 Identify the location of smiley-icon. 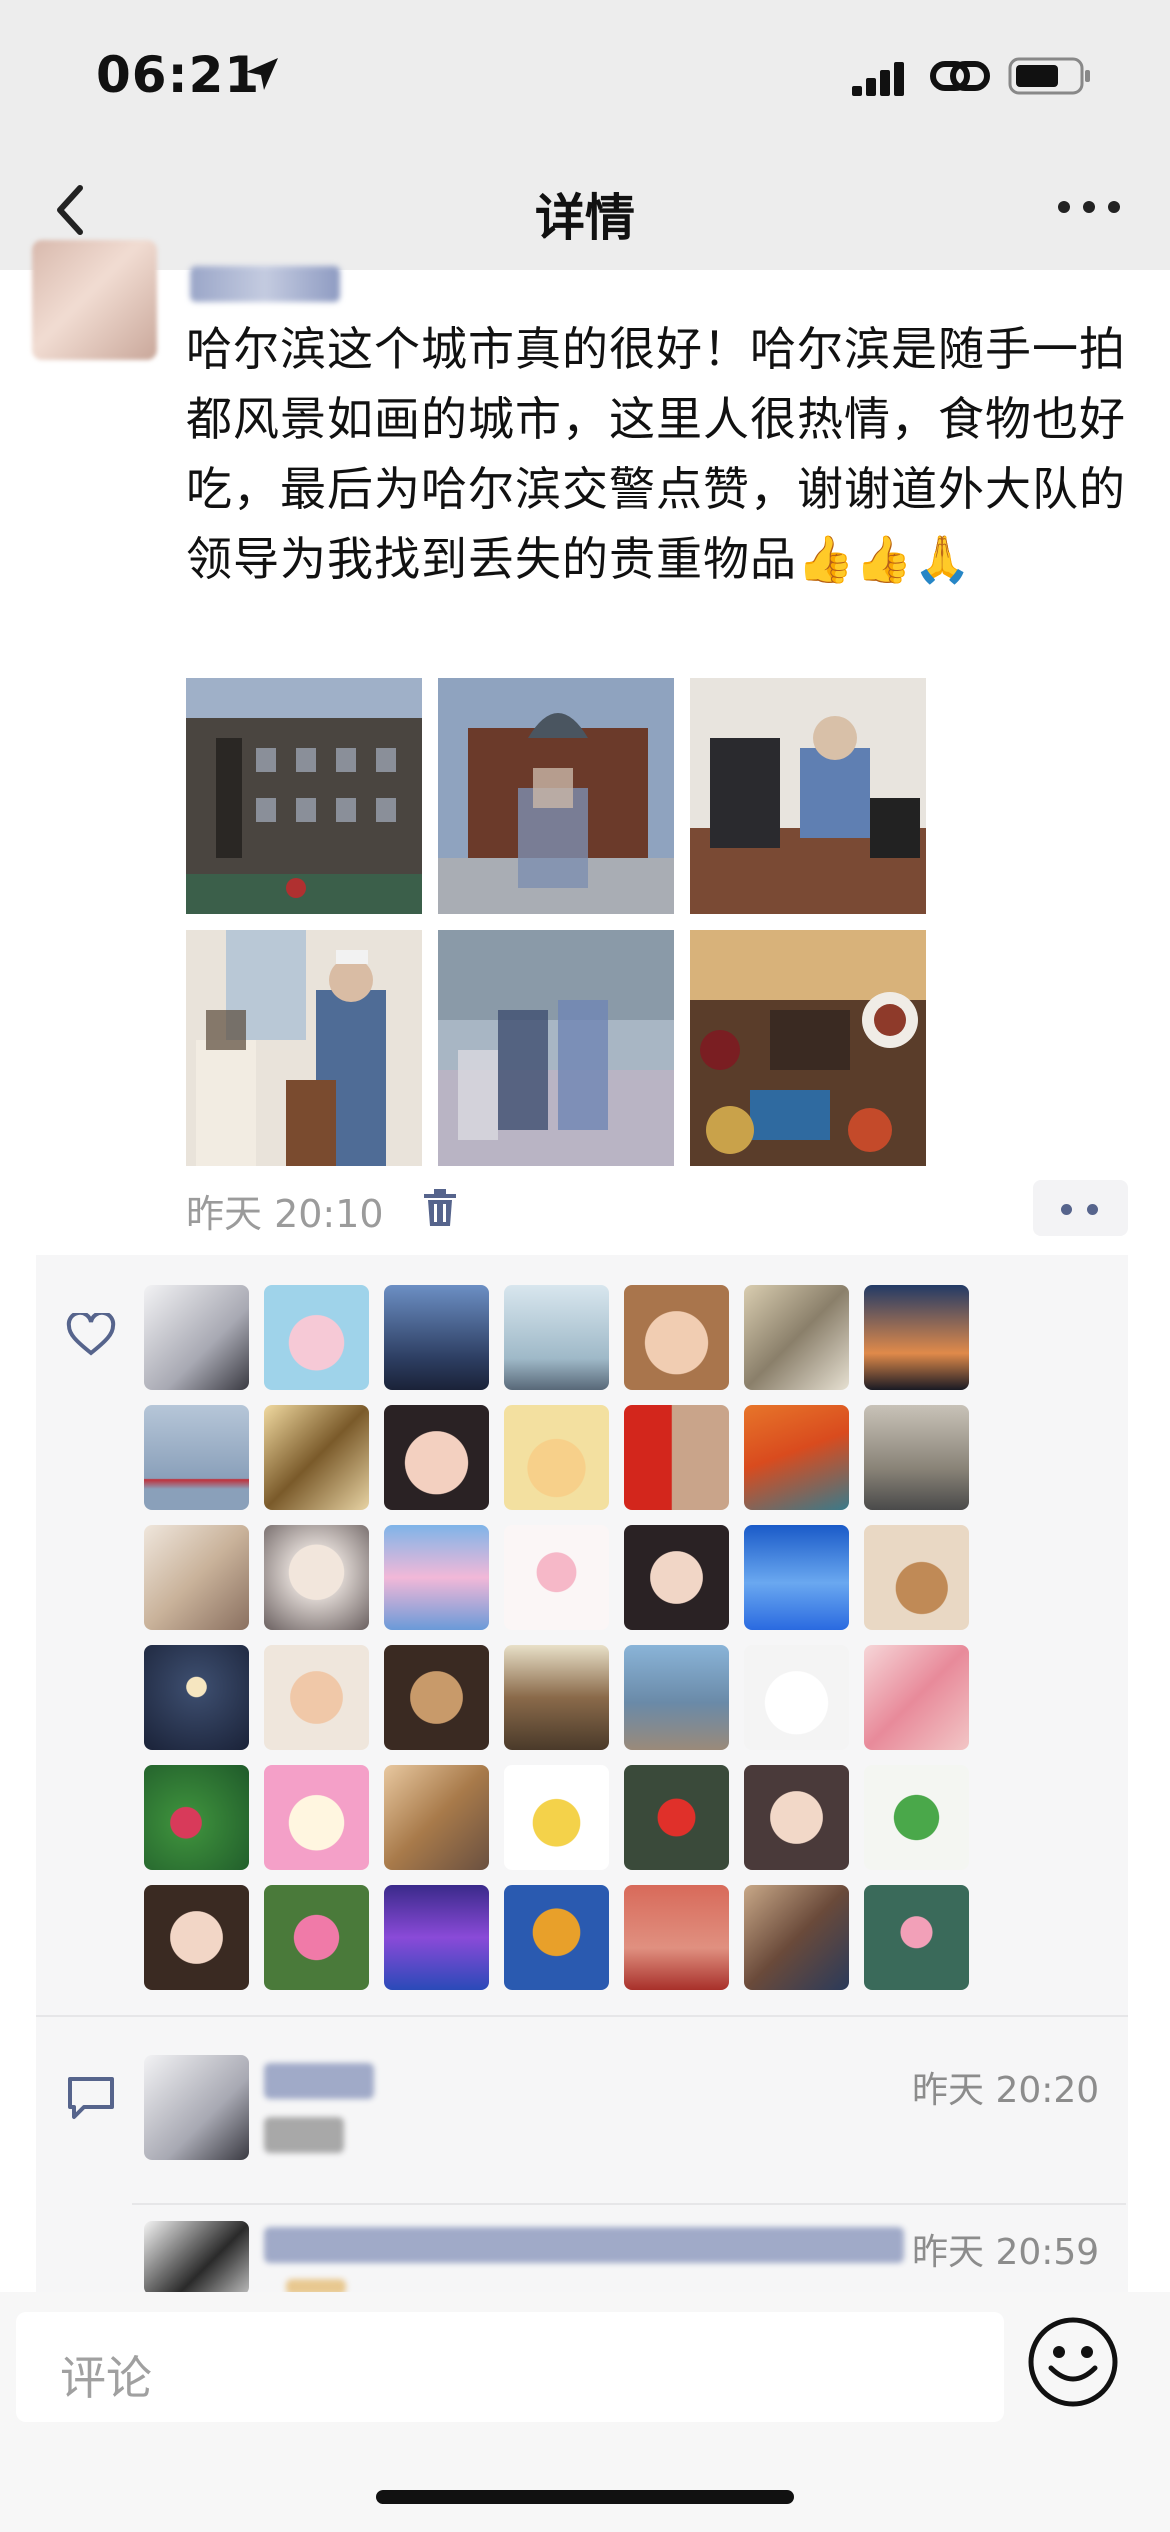
(1073, 2362).